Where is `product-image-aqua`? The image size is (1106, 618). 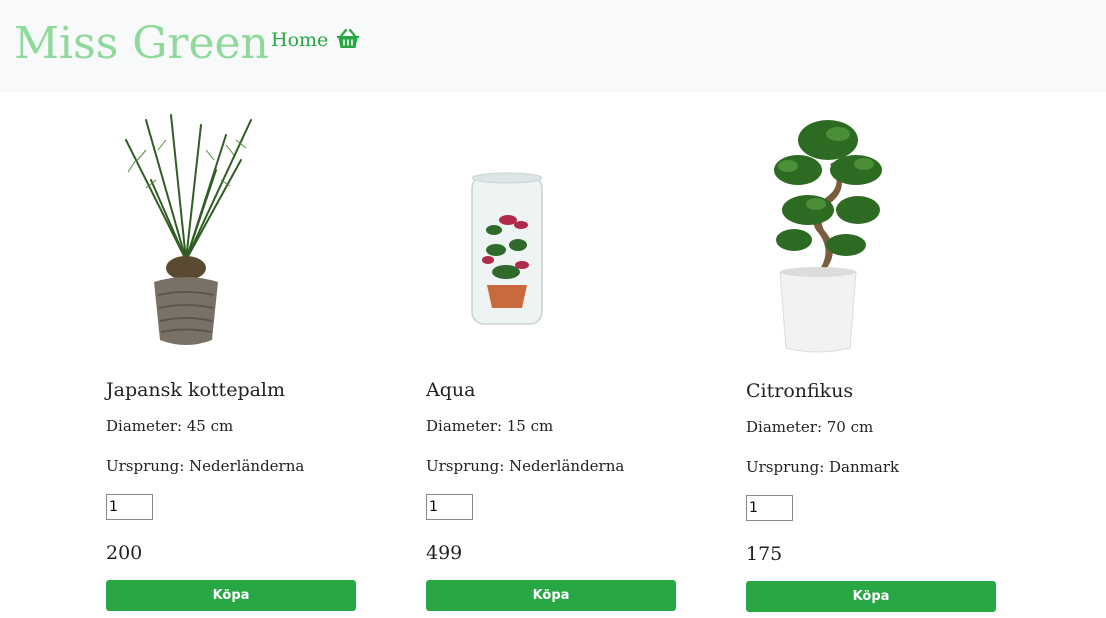
product-image-aqua is located at coordinates (507, 248).